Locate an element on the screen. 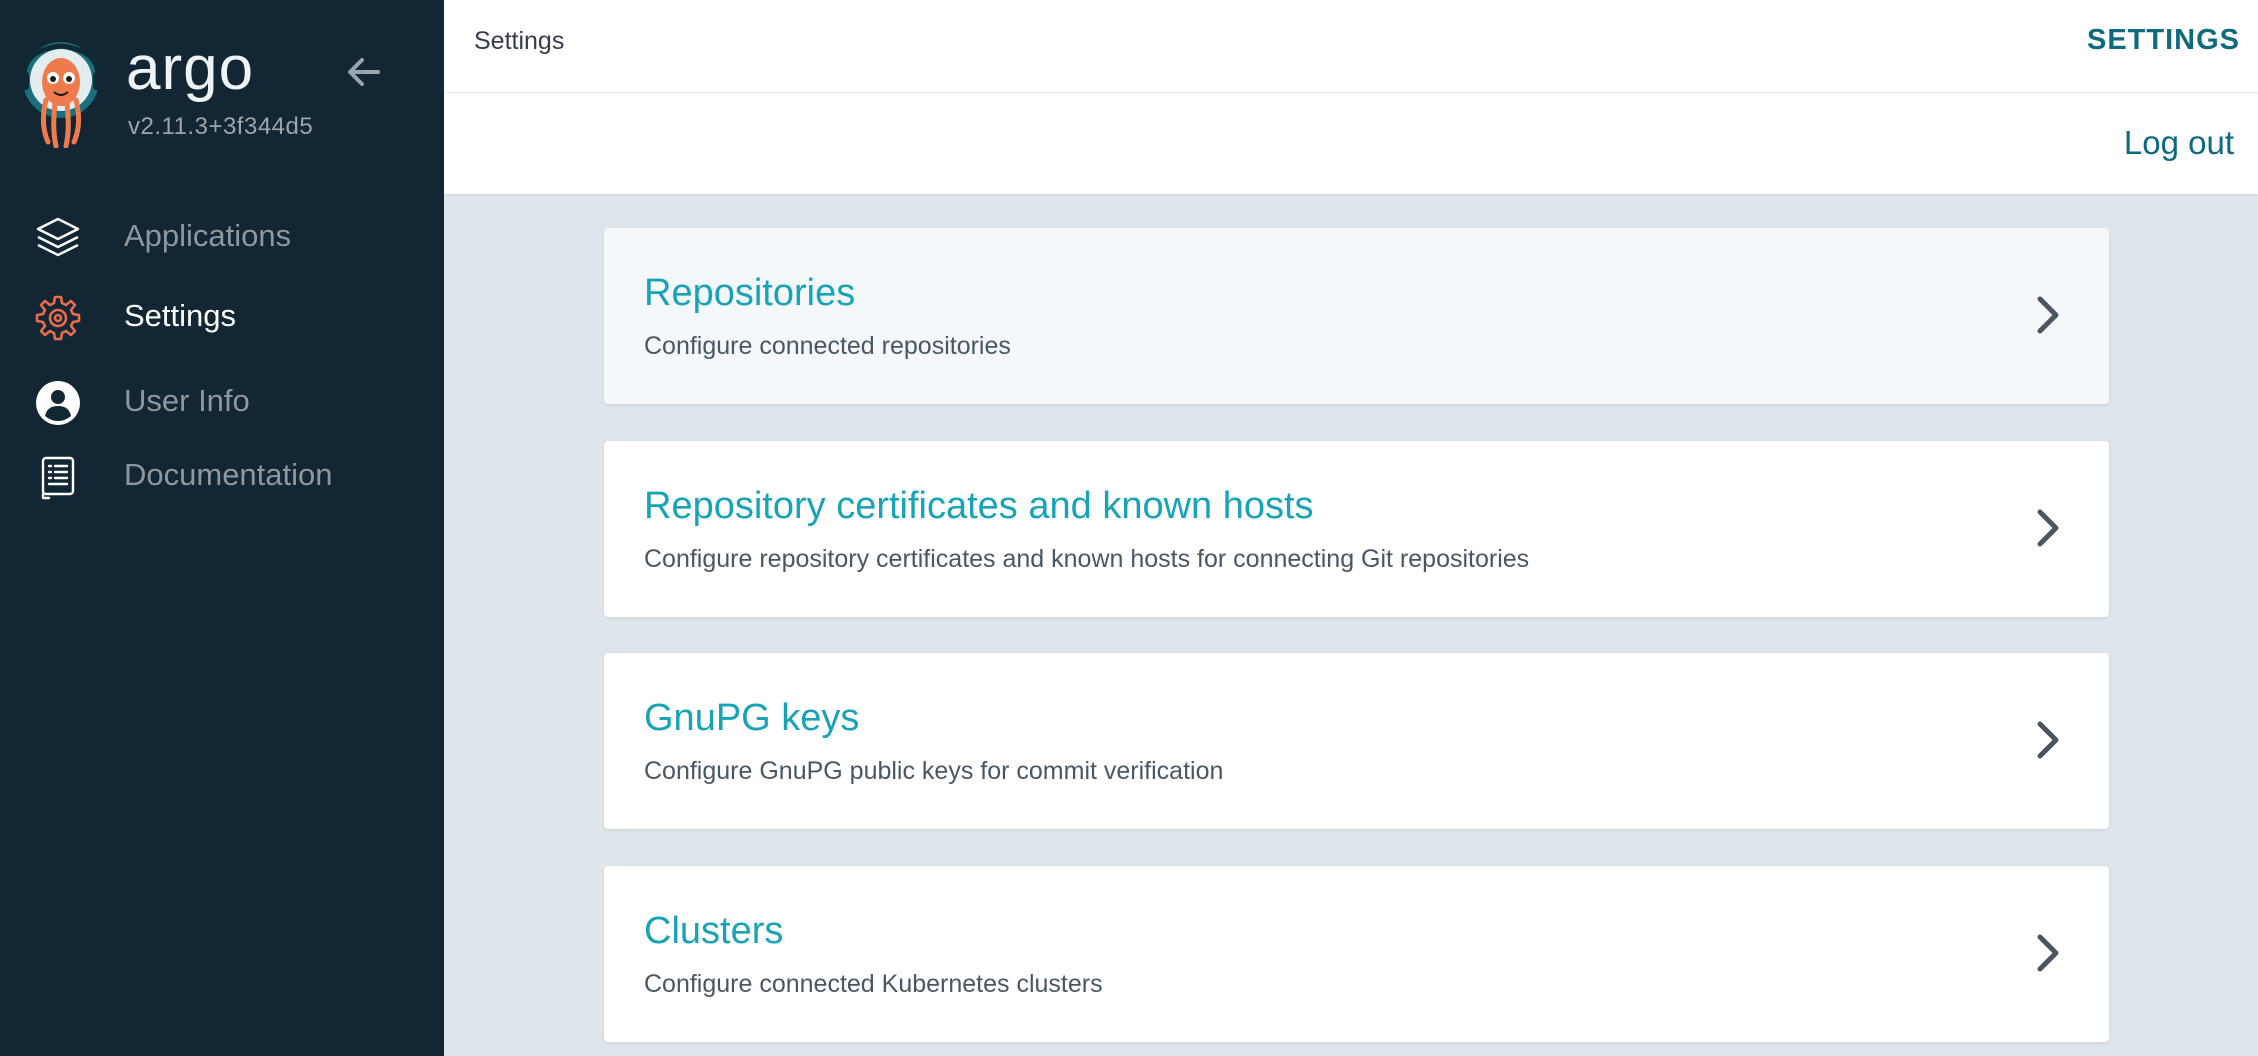 The width and height of the screenshot is (2258, 1056). top-bar: Settings SETTINGS is located at coordinates (1351, 46).